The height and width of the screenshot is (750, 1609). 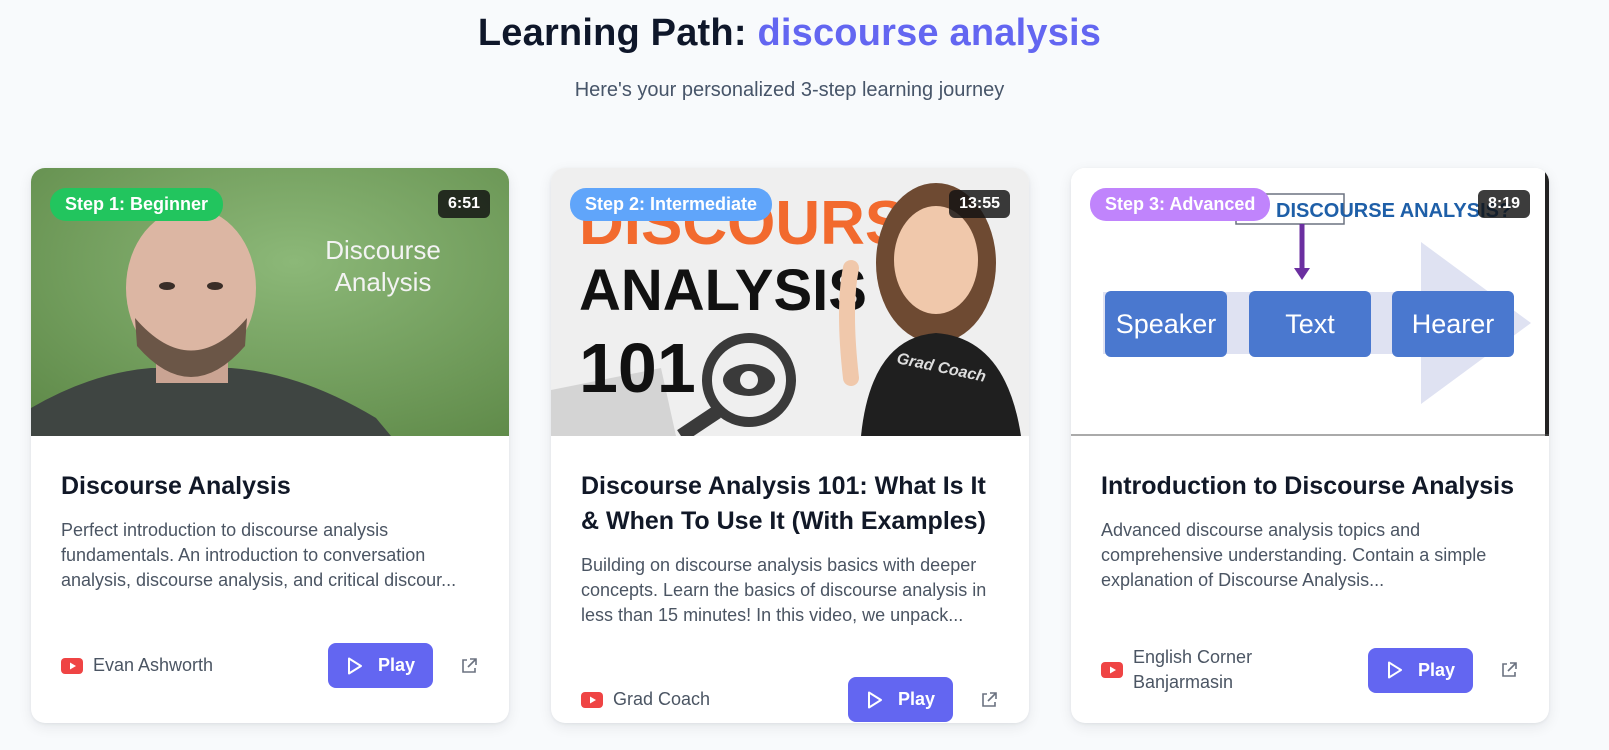 I want to click on page-title: Learning Path: discourse analysis, so click(x=789, y=33).